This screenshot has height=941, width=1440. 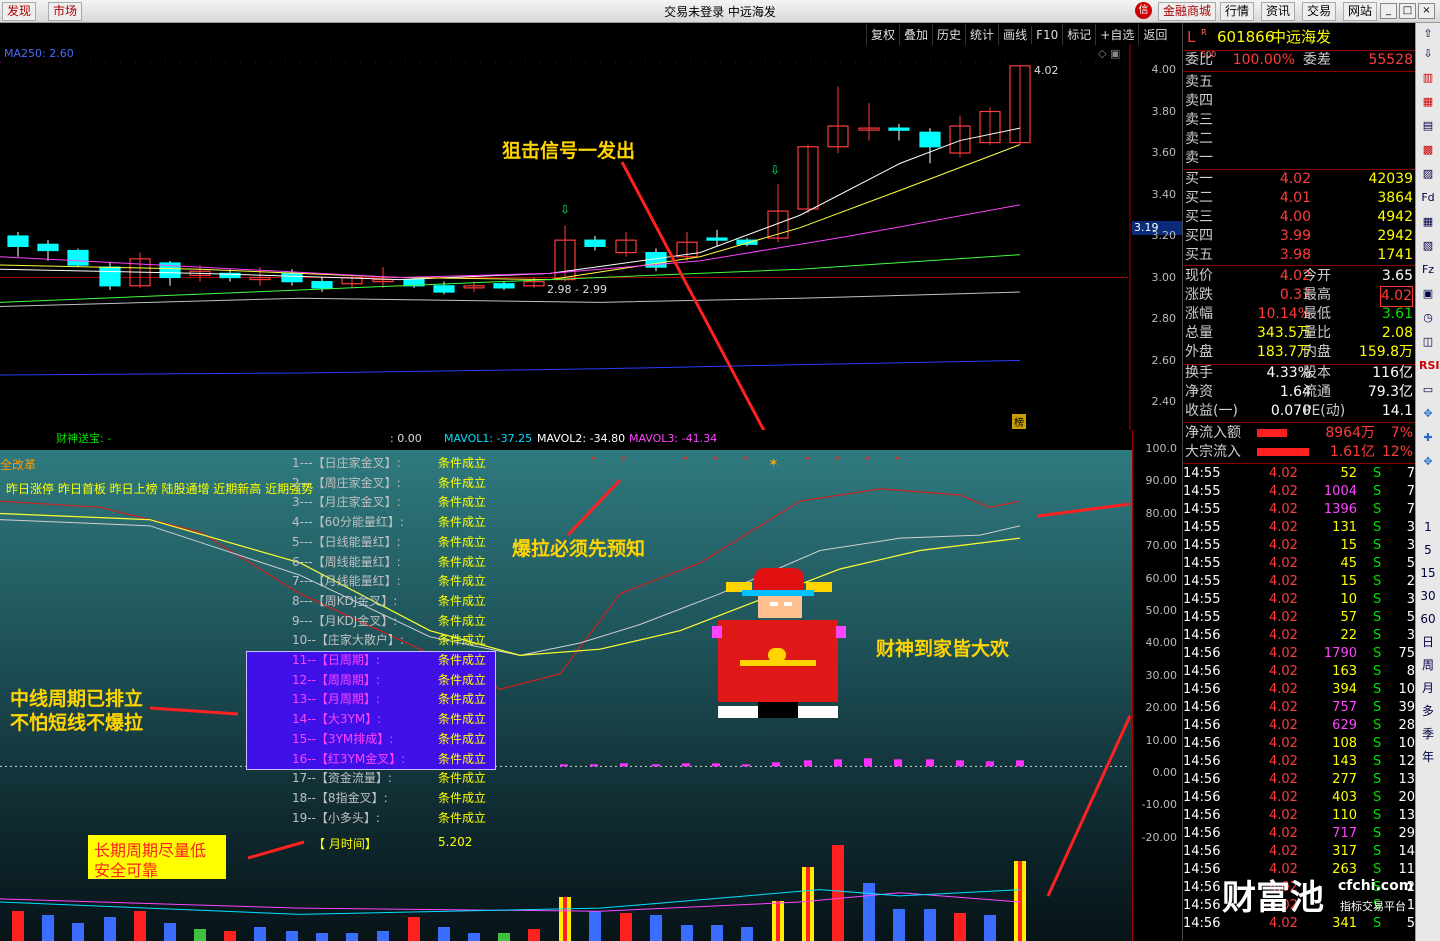 I want to click on quotes-button: 行情, so click(x=1237, y=11).